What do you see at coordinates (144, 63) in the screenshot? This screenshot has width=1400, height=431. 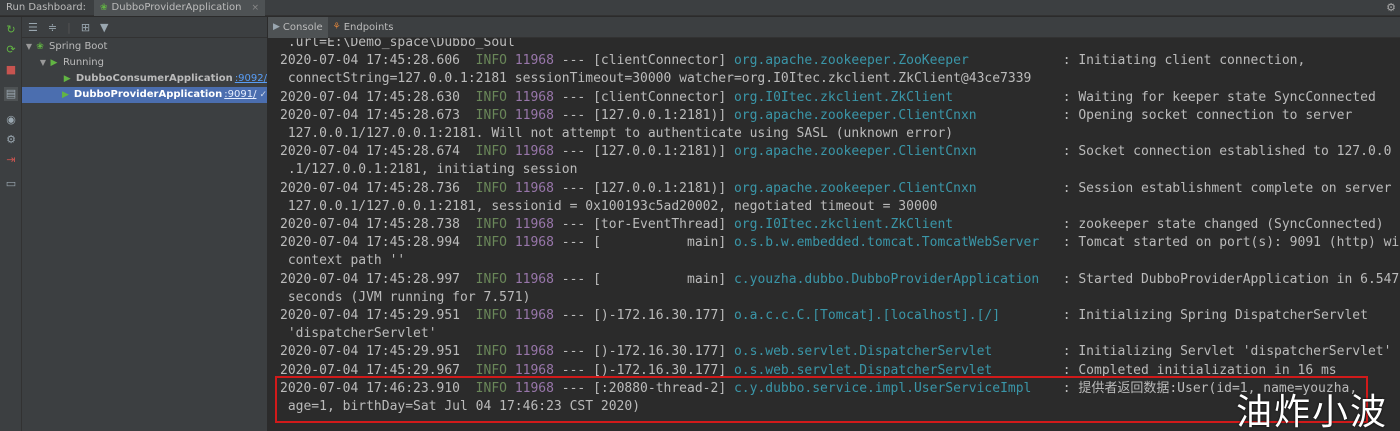 I see `tree-item-running: ▼ ▶ Running` at bounding box center [144, 63].